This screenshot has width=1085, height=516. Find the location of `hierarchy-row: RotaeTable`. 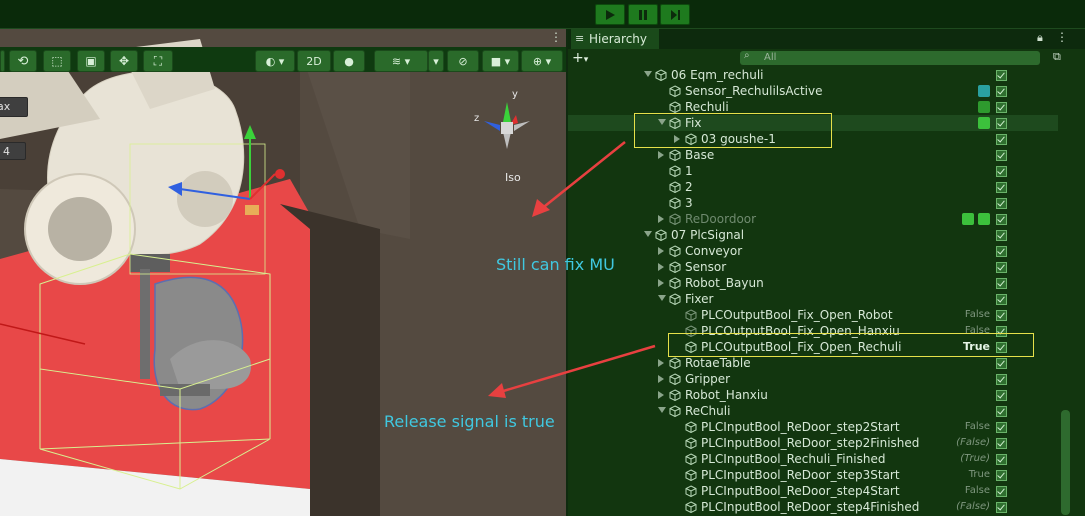

hierarchy-row: RotaeTable is located at coordinates (813, 363).